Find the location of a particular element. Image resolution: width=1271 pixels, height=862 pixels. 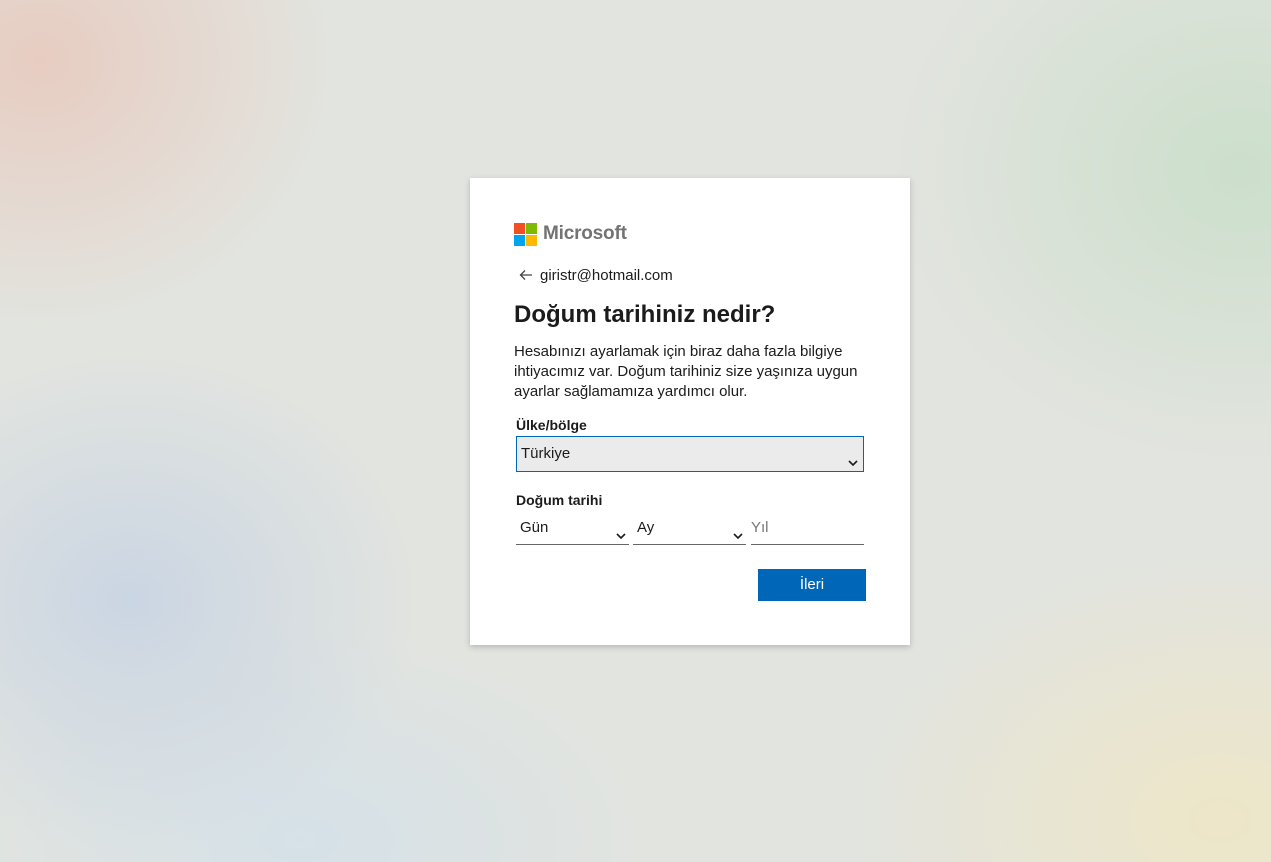

identity-banner: giristr@hotmail.com is located at coordinates (690, 275).